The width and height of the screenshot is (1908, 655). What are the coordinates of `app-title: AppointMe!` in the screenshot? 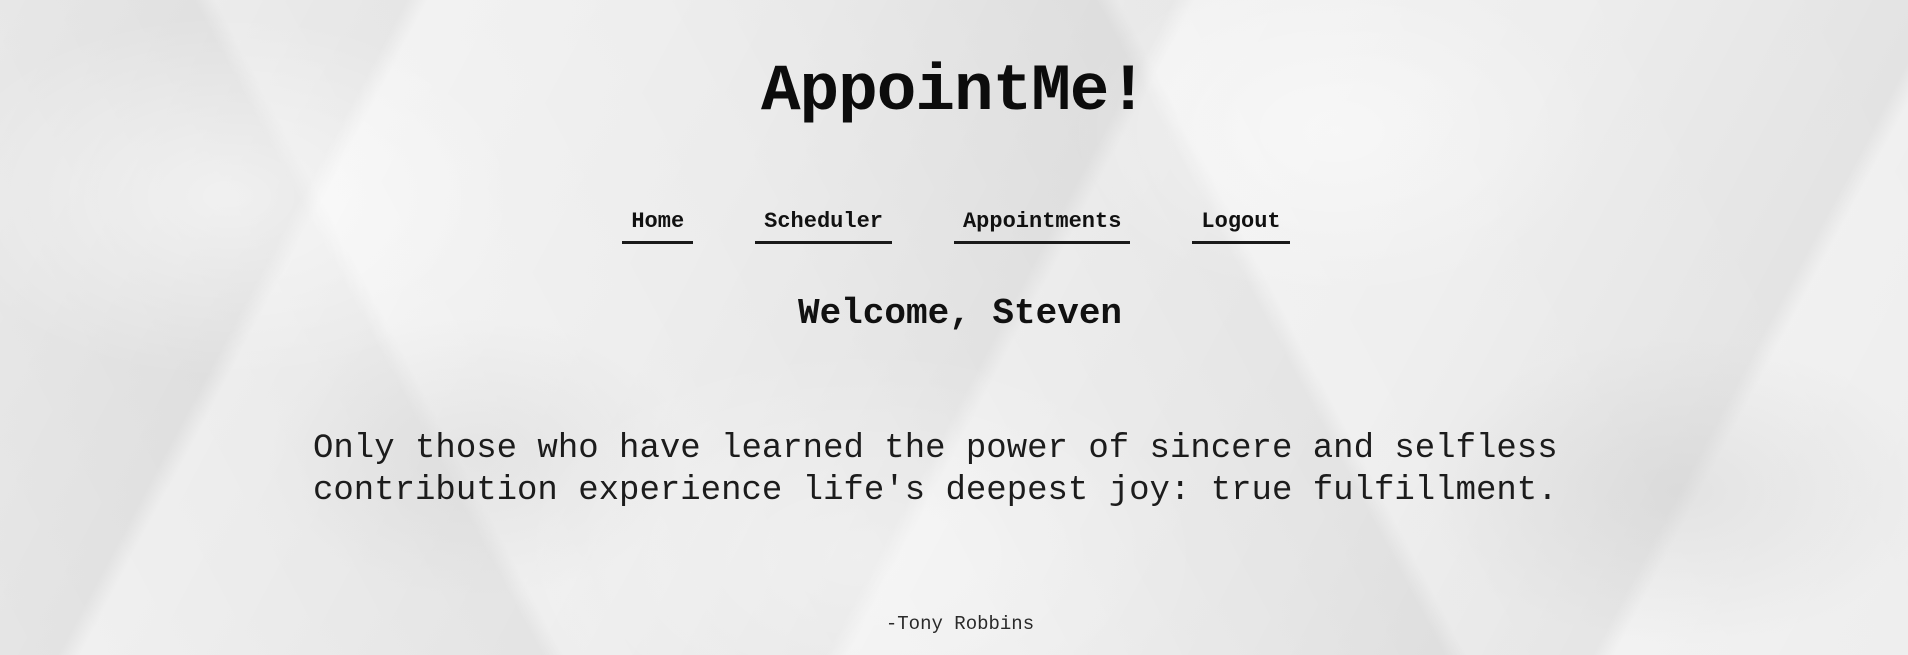 It's located at (954, 91).